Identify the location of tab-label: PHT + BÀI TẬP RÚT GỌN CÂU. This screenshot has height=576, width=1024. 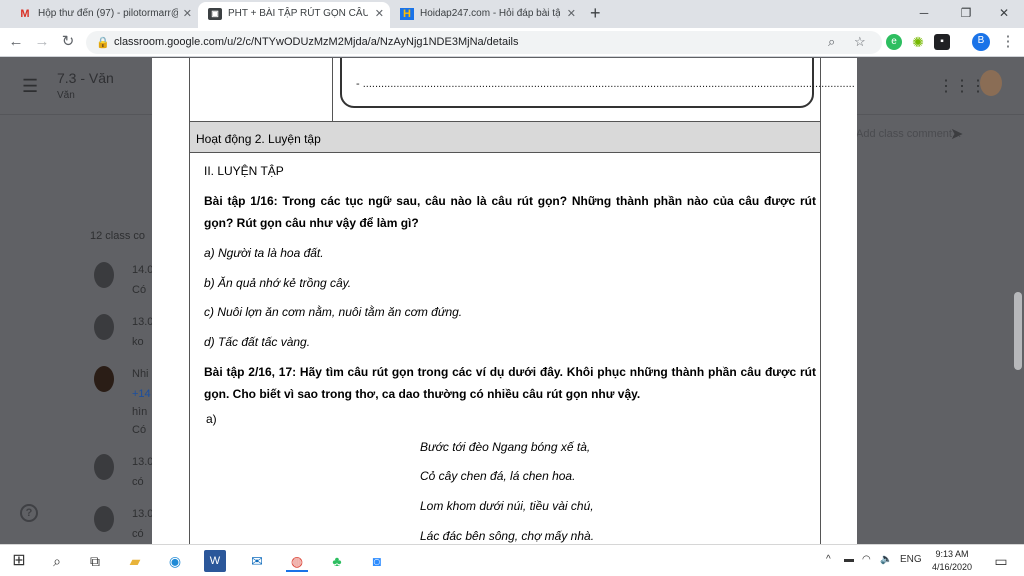
(298, 13).